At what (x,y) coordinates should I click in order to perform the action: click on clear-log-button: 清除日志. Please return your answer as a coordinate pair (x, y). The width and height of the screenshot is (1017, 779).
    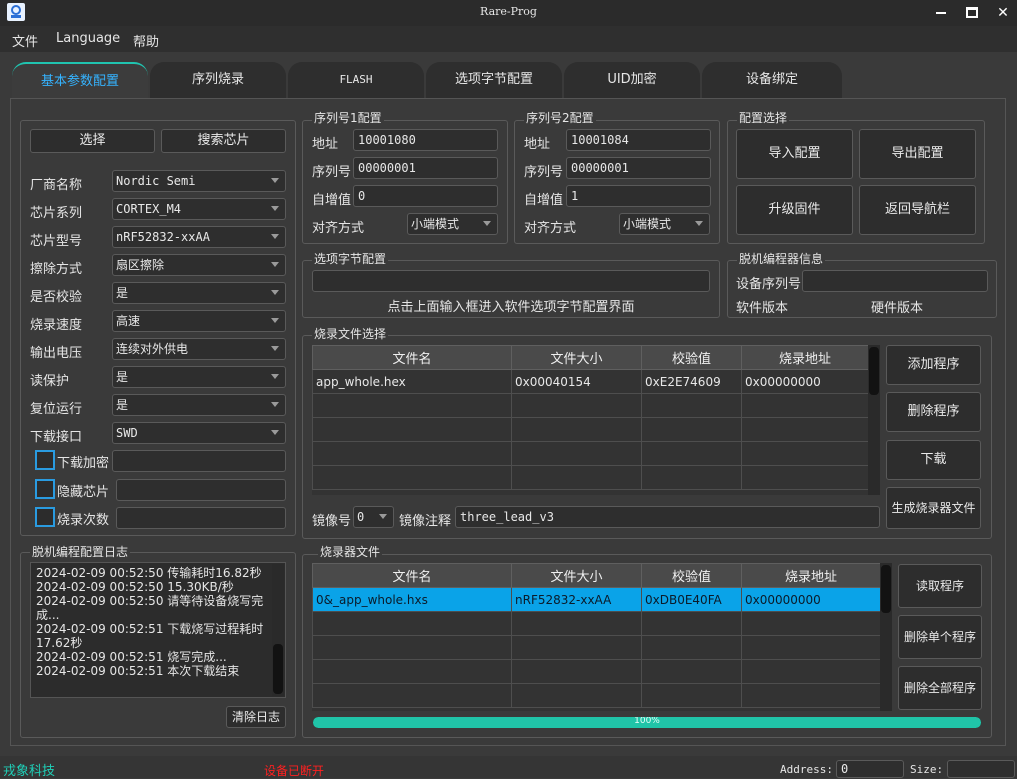
    Looking at the image, I should click on (256, 717).